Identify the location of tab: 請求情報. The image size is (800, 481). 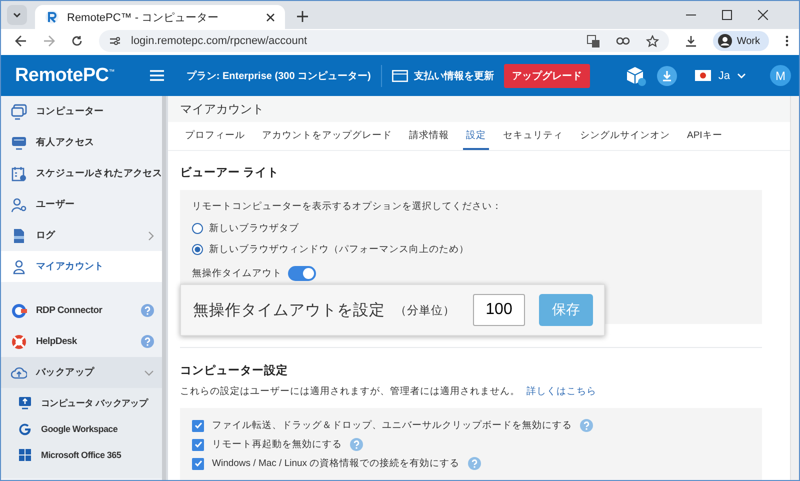
(429, 136).